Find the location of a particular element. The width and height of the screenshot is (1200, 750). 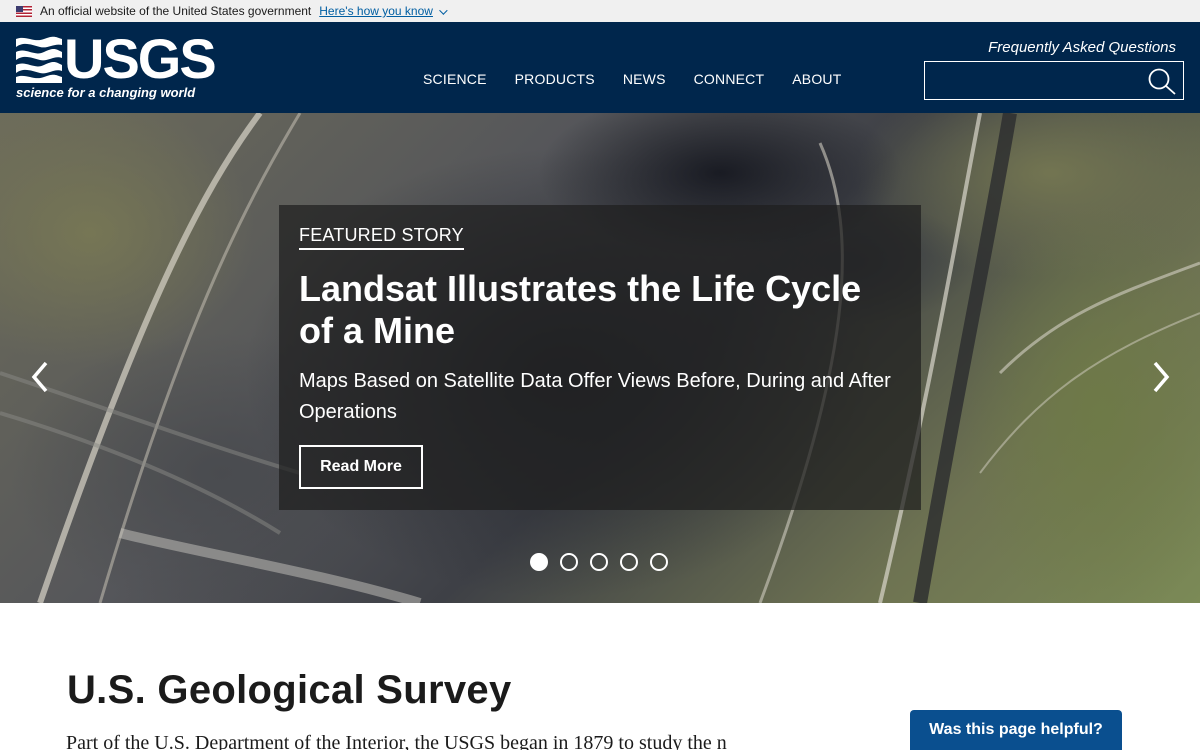

search-icon is located at coordinates (1162, 81).